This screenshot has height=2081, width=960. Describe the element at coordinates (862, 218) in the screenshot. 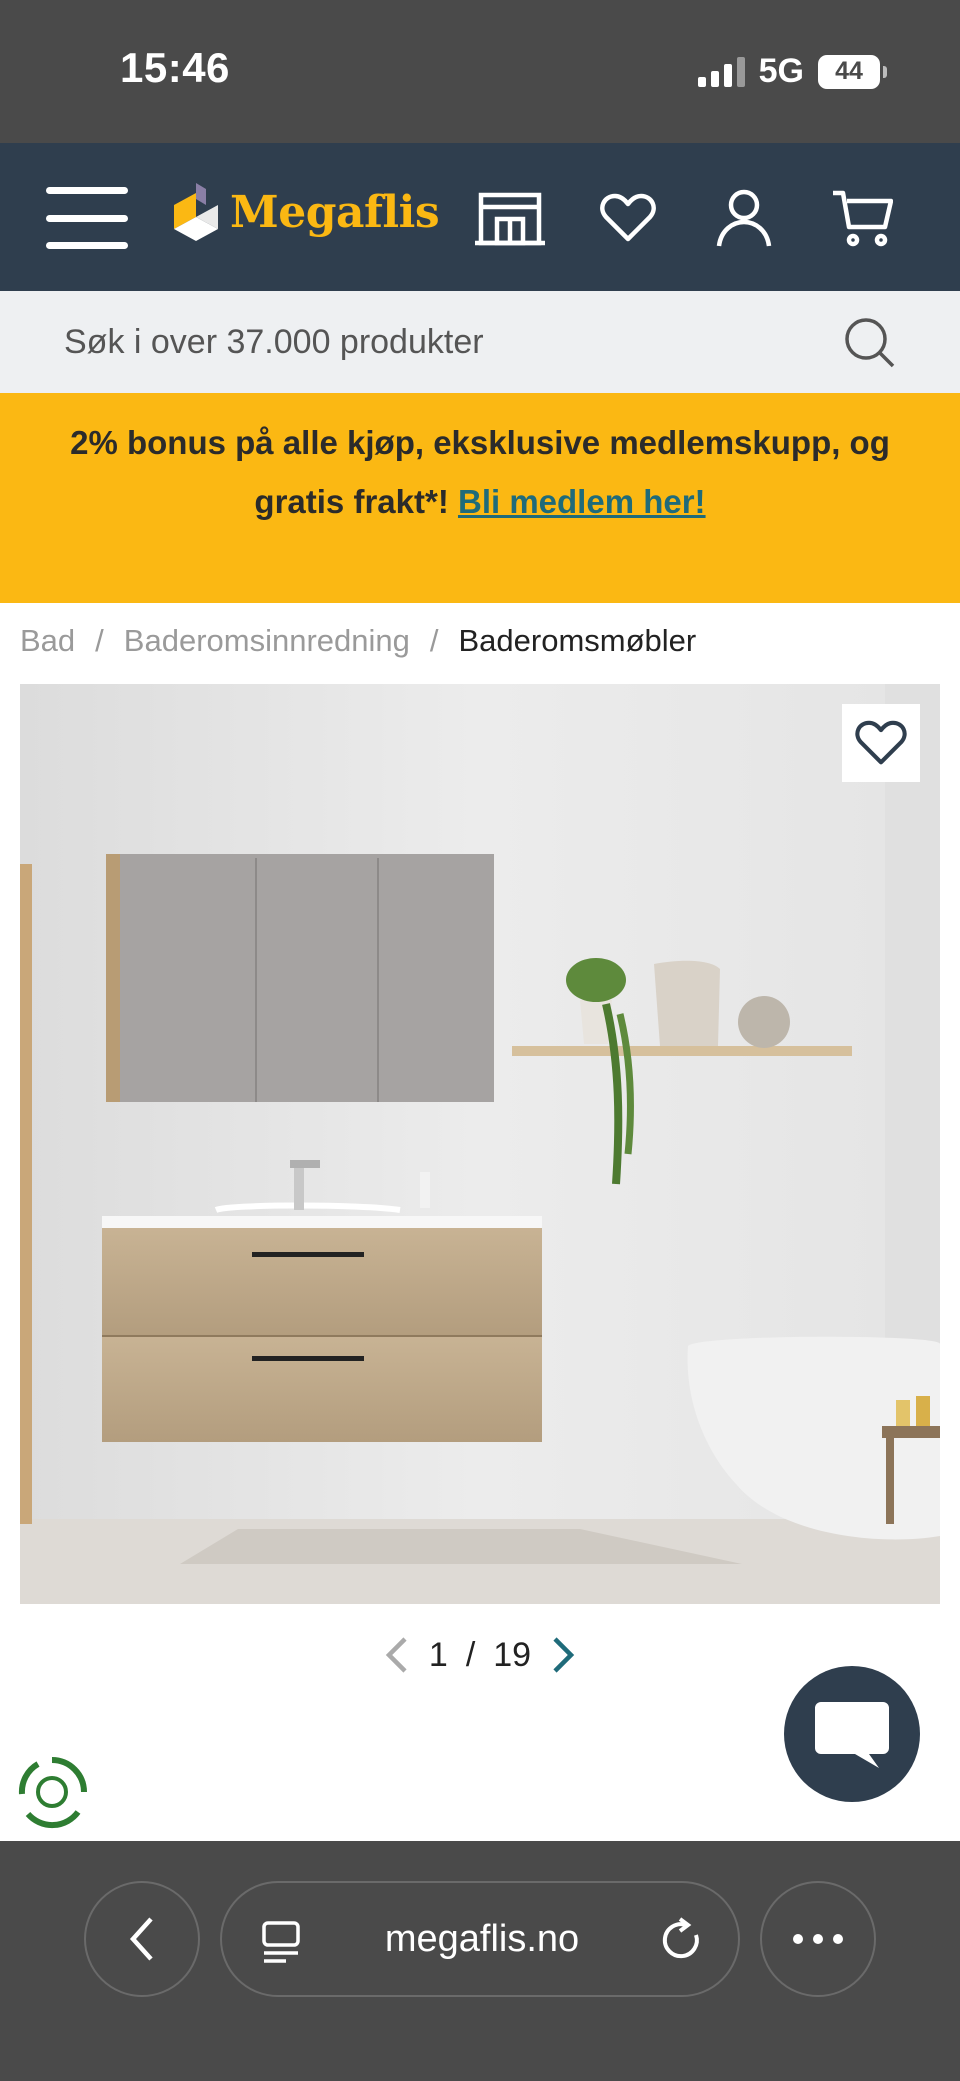

I see `cart-icon` at that location.